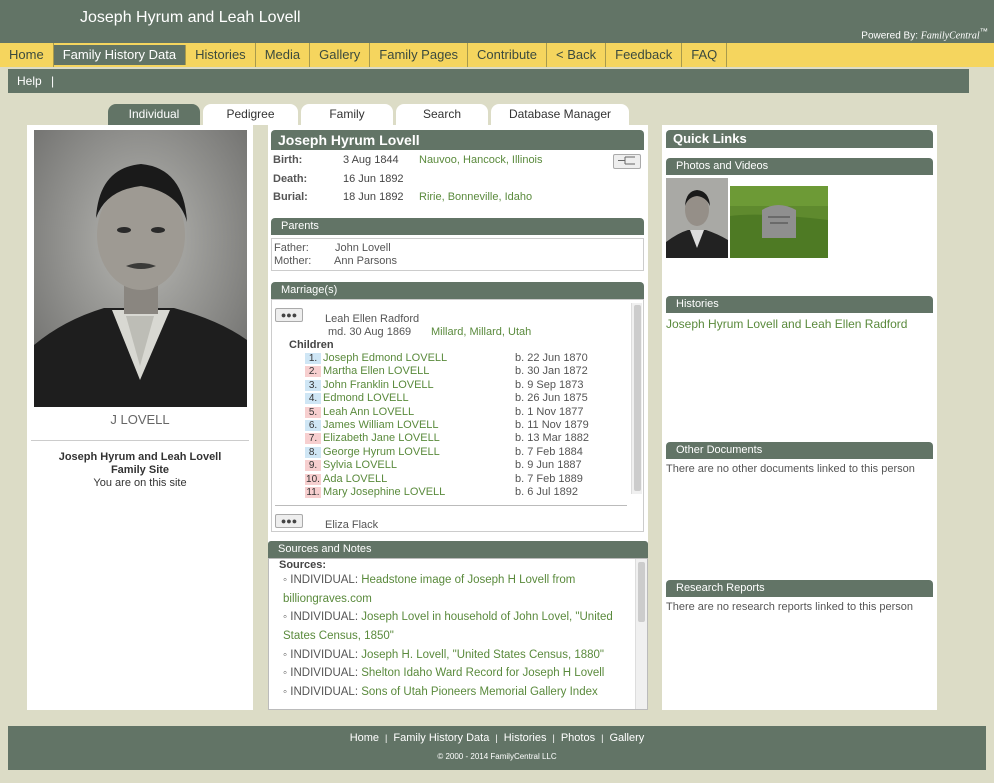 This screenshot has height=783, width=994. I want to click on quick-links-header: Quick Links, so click(799, 139).